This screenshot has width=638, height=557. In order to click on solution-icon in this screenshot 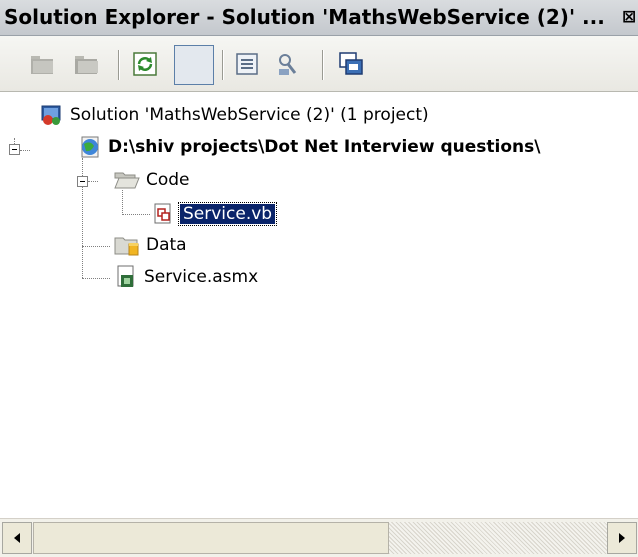, I will do `click(51, 115)`.